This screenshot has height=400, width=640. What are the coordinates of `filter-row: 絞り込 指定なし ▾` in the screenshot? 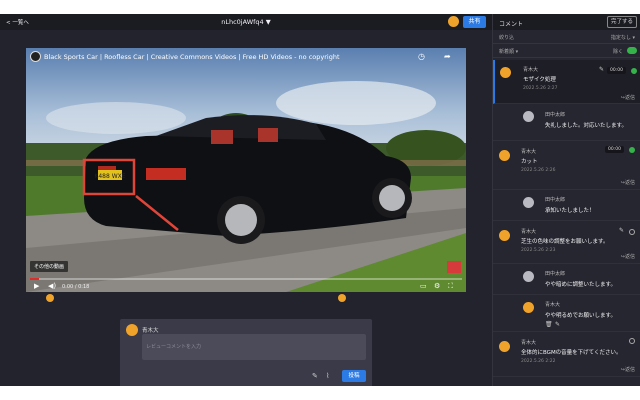 It's located at (566, 37).